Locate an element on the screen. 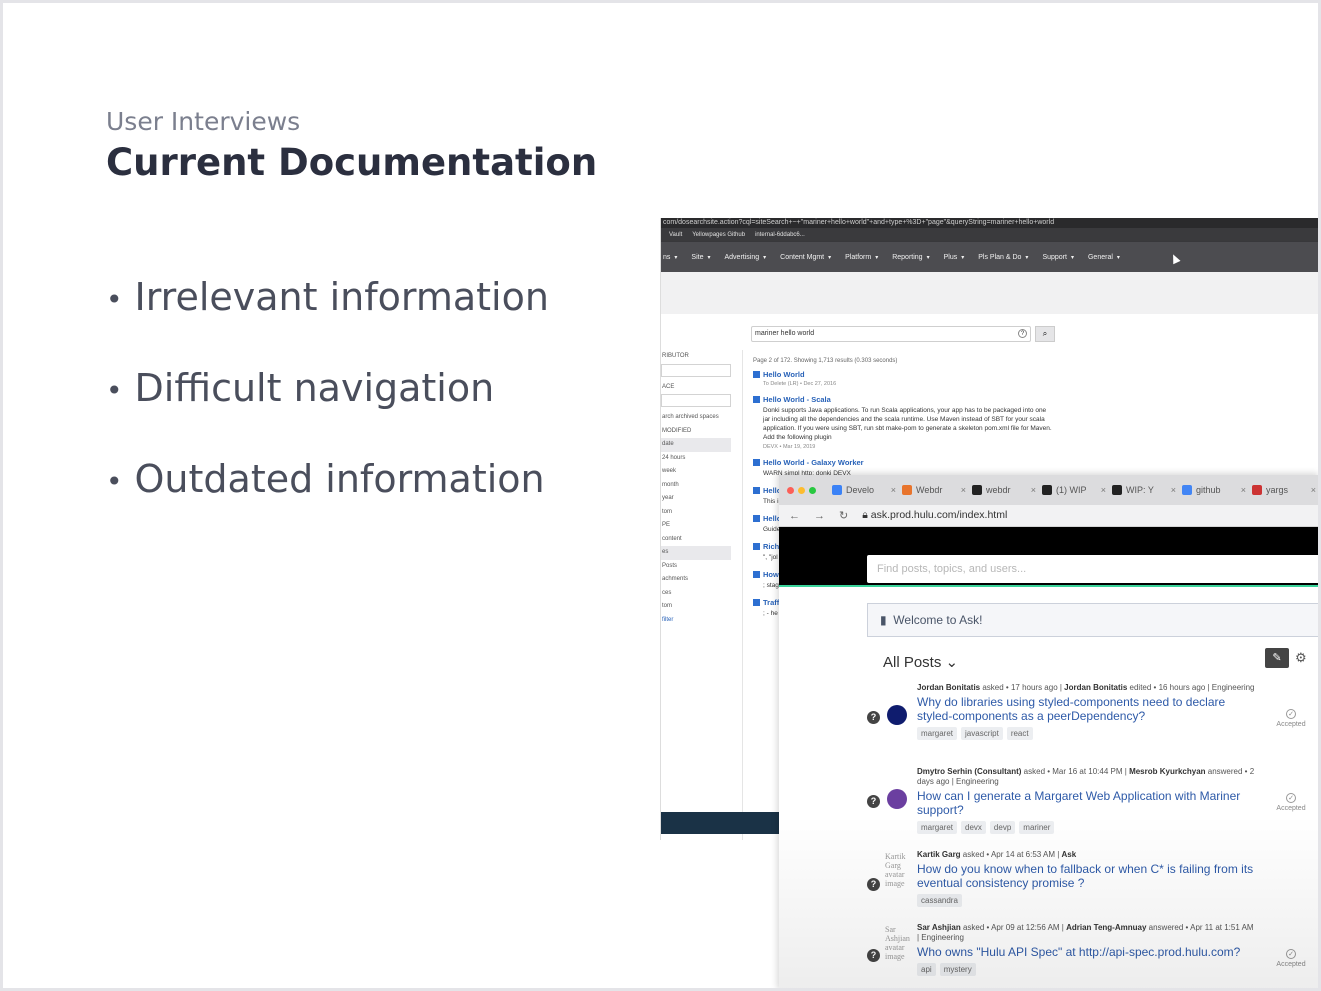 The width and height of the screenshot is (1321, 991). filter-item: es is located at coordinates (696, 553).